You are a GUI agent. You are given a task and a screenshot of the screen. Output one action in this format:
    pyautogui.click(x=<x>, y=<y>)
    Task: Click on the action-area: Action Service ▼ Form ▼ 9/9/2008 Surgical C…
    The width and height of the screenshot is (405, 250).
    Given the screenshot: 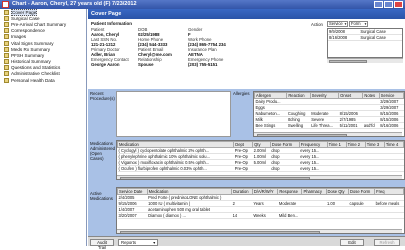 What is the action you would take?
    pyautogui.click(x=357, y=51)
    